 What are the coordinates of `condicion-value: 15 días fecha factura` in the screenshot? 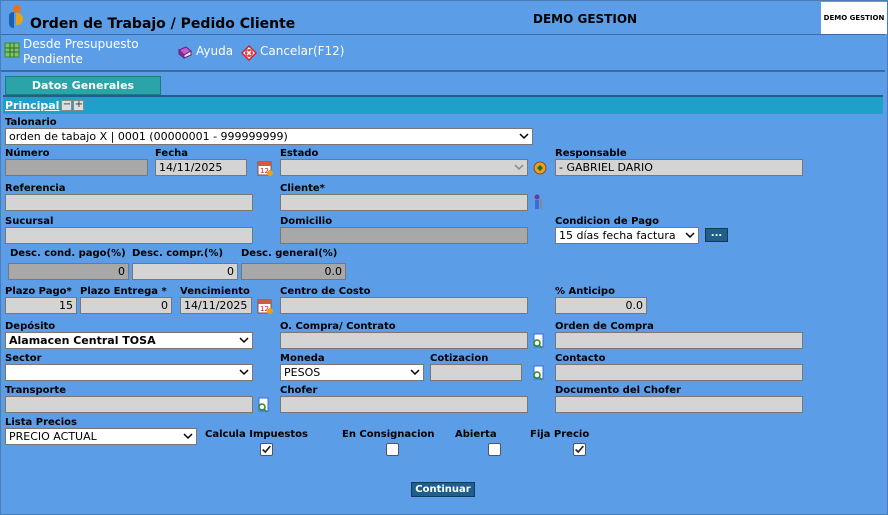 It's located at (617, 235).